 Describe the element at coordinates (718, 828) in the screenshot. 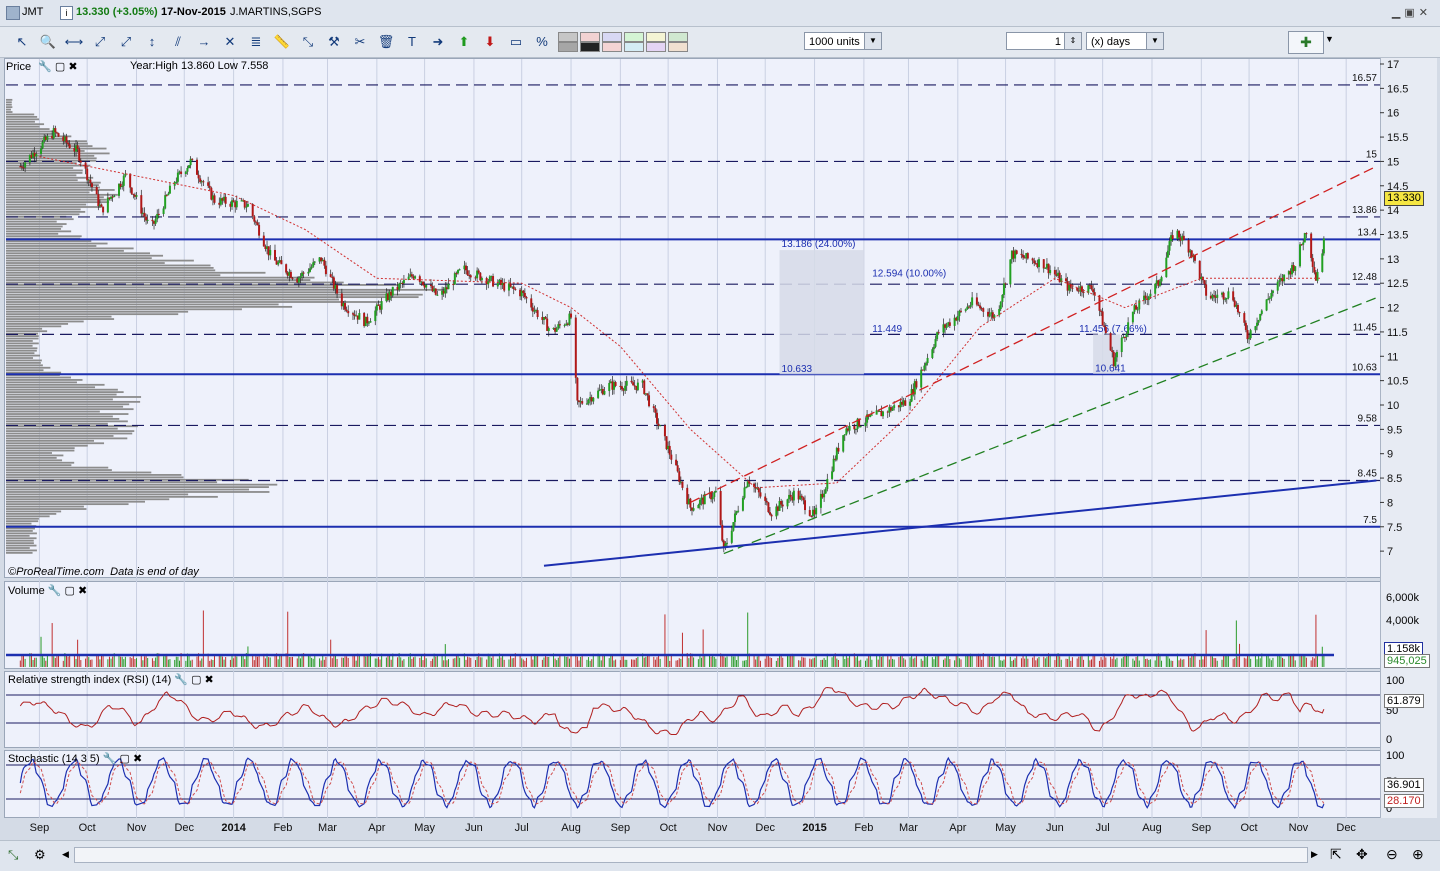

I see `x-tick-label: Nov` at that location.